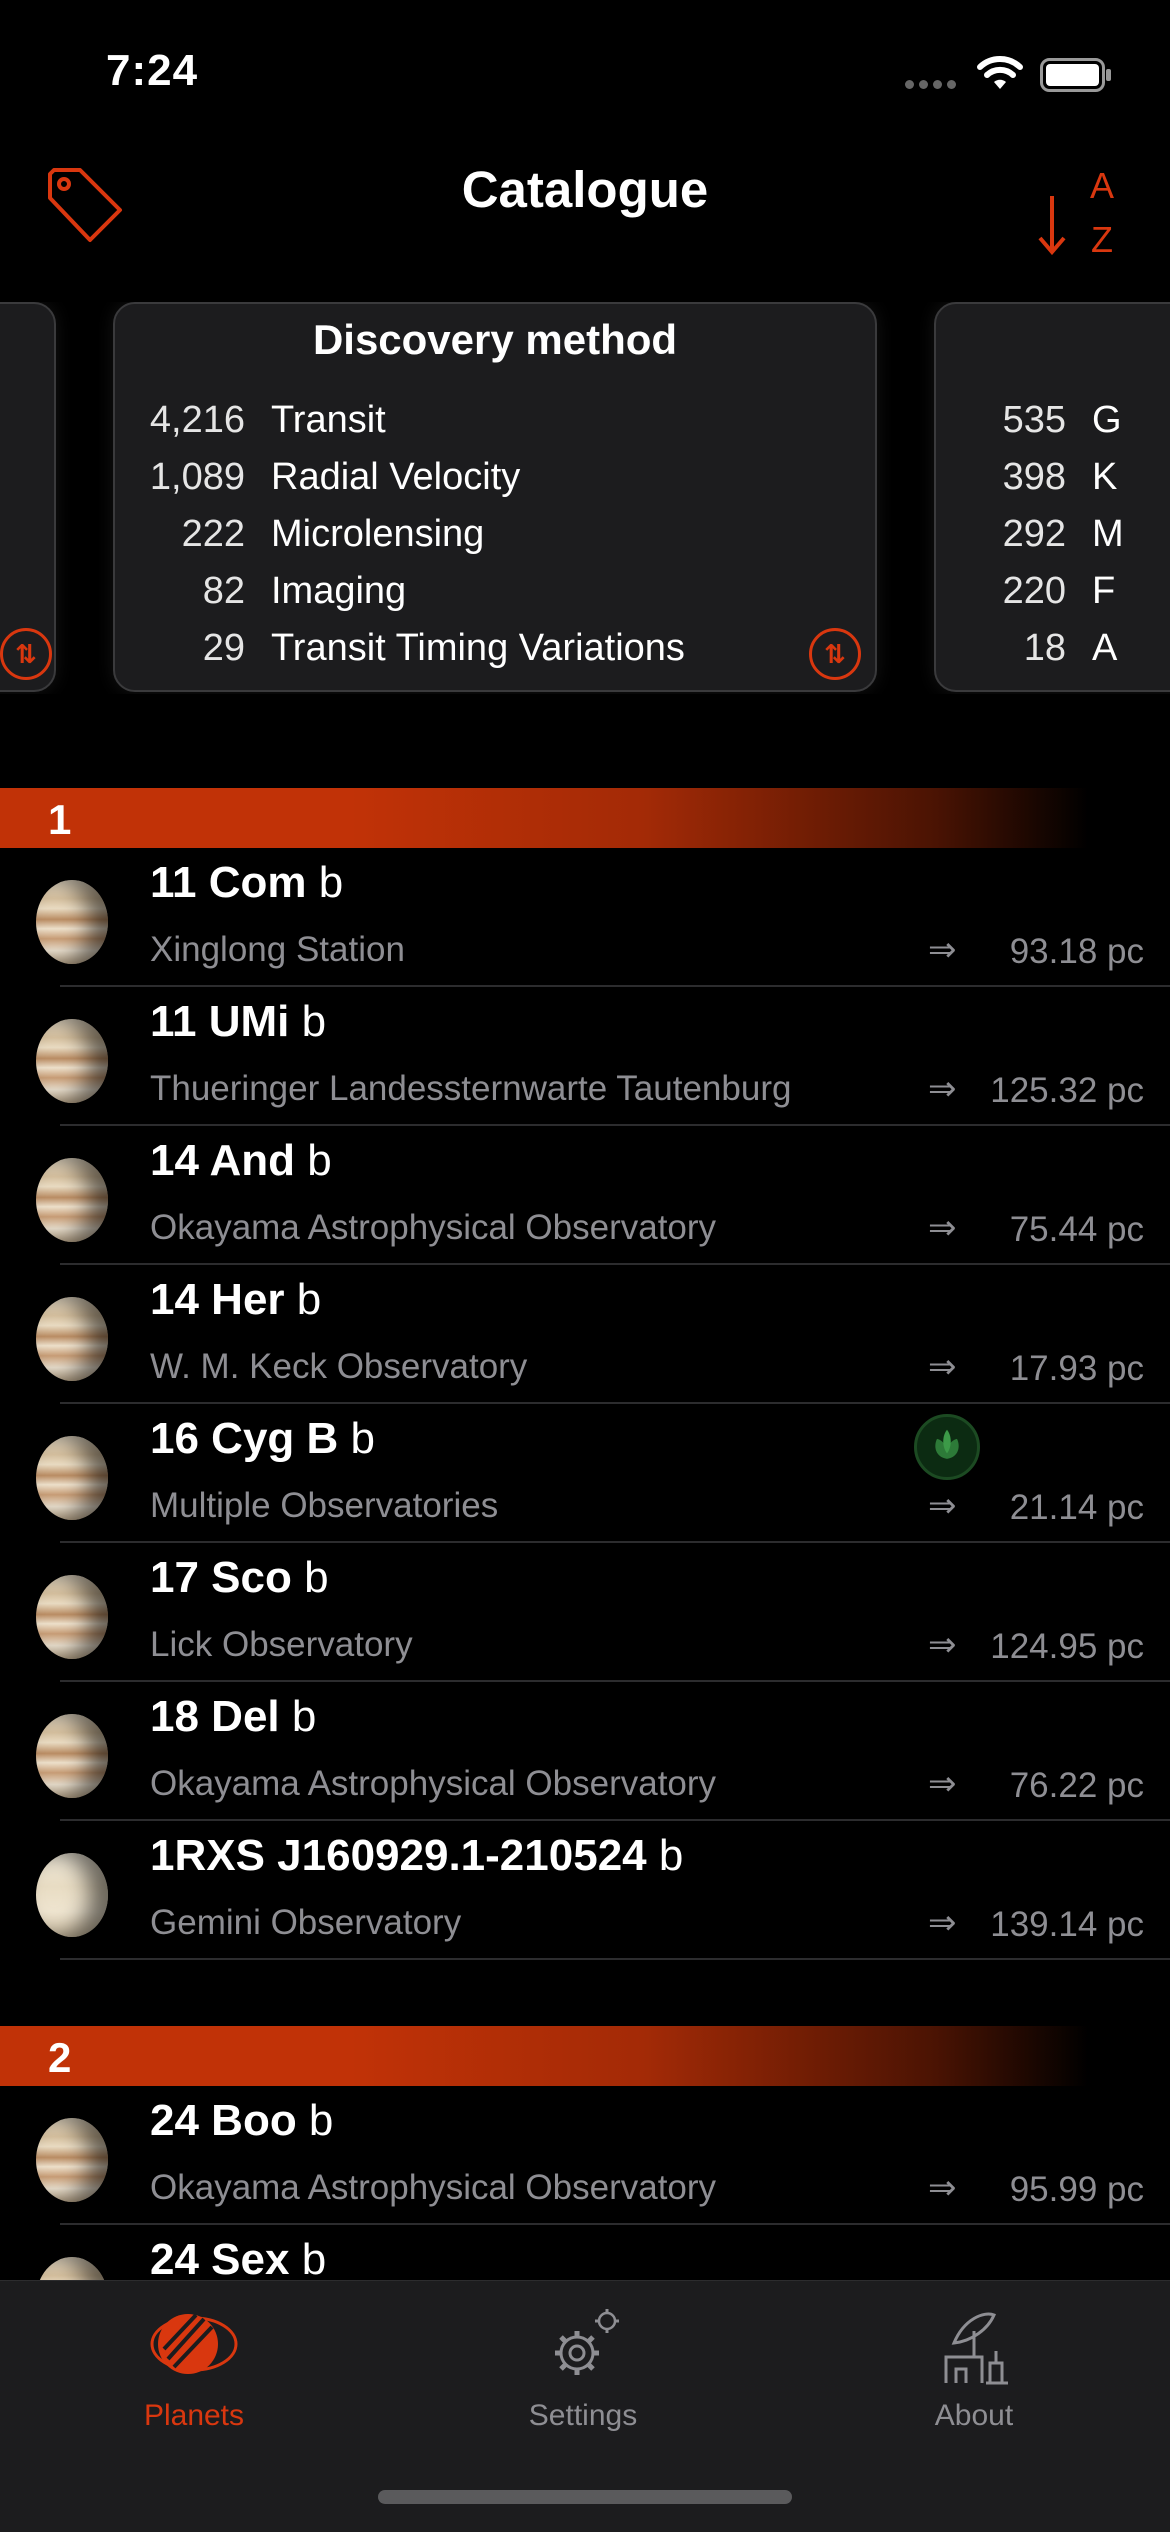 The height and width of the screenshot is (2532, 1170). I want to click on planet-distance: 76.22 pc, so click(1076, 1785).